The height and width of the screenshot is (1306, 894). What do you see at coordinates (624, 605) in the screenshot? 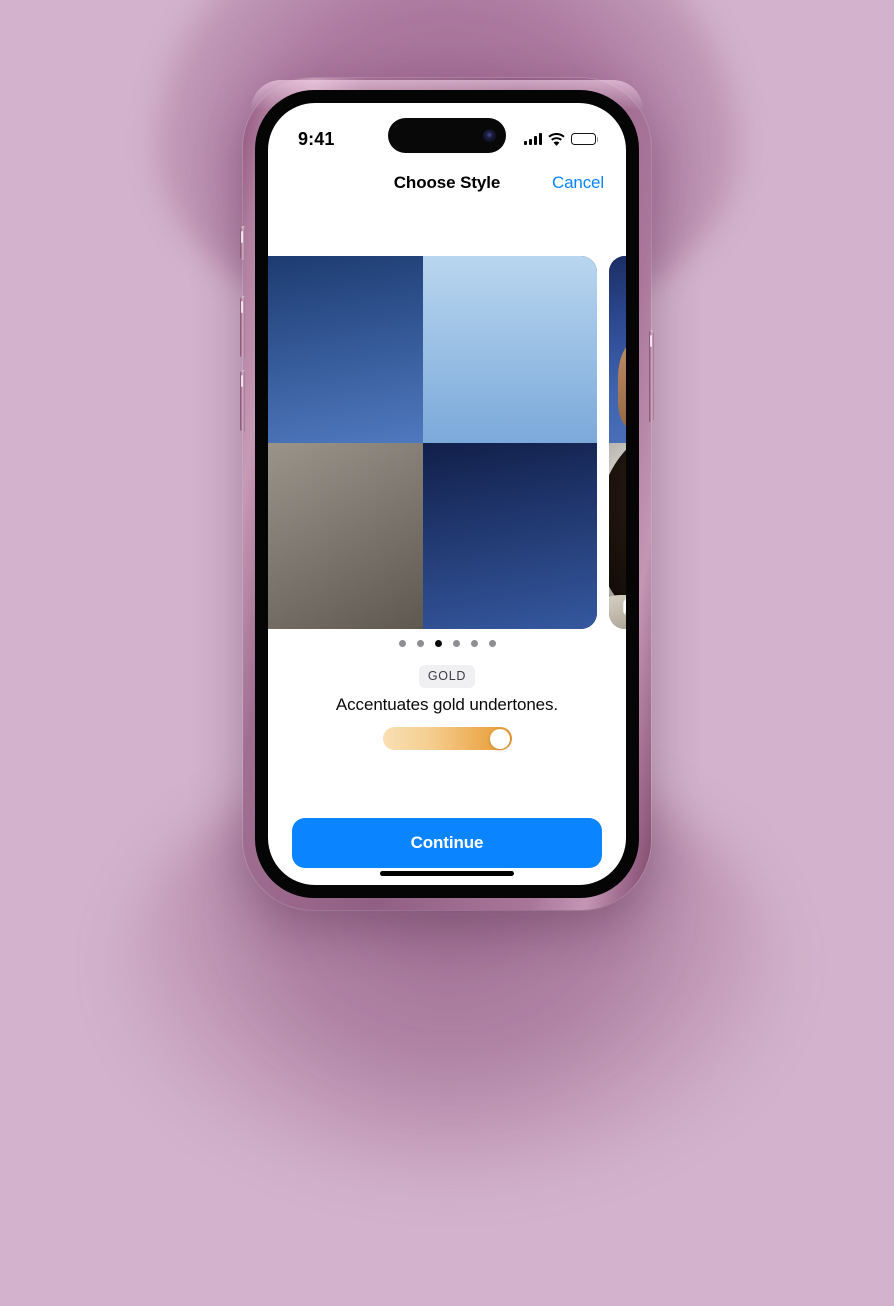
I see `photos-stack-icon` at bounding box center [624, 605].